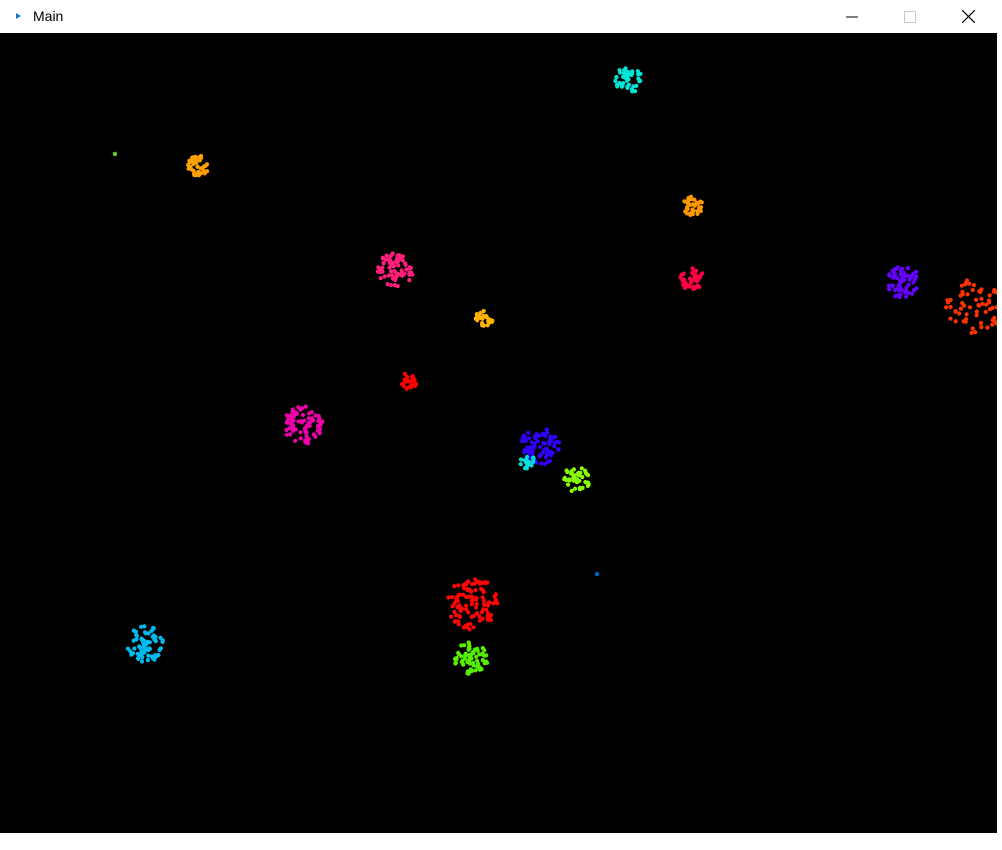  I want to click on title-bar: Main, so click(501, 16).